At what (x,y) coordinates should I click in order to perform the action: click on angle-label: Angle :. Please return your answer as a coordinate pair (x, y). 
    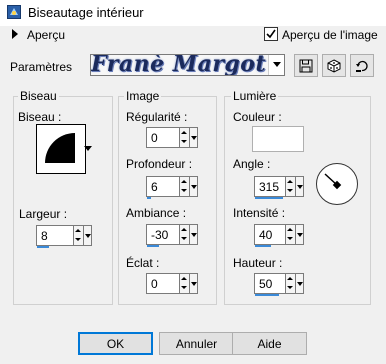
    Looking at the image, I should click on (252, 164).